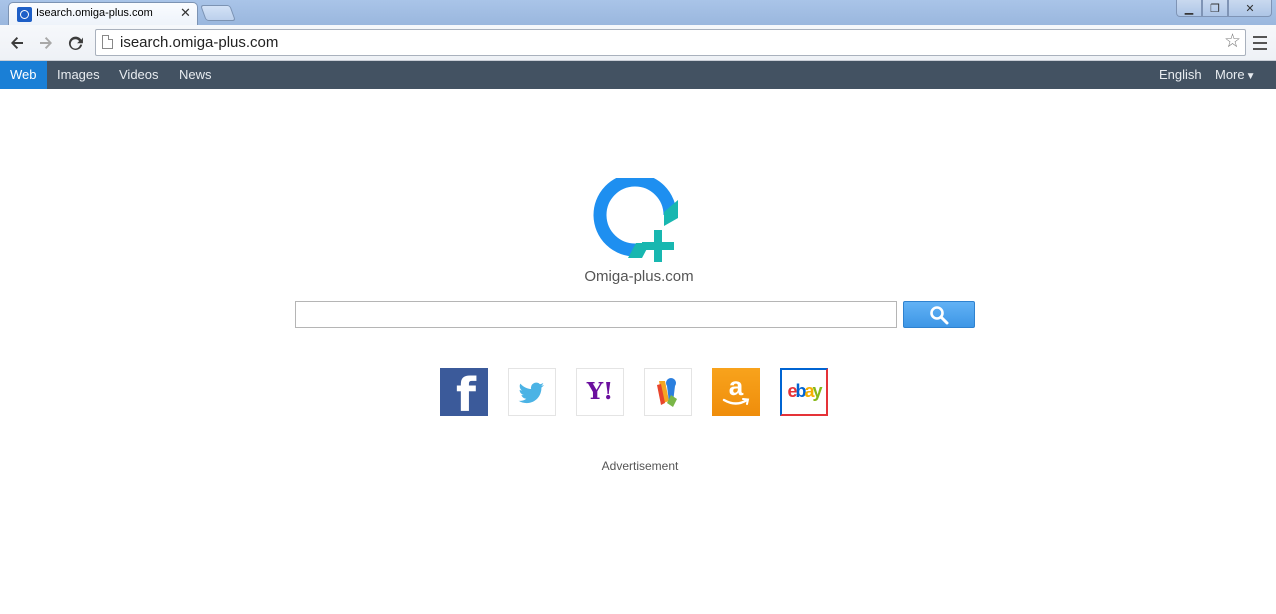 This screenshot has height=614, width=1276. What do you see at coordinates (670, 42) in the screenshot?
I see `address-bar: isearch.omiga-plus.com ☆` at bounding box center [670, 42].